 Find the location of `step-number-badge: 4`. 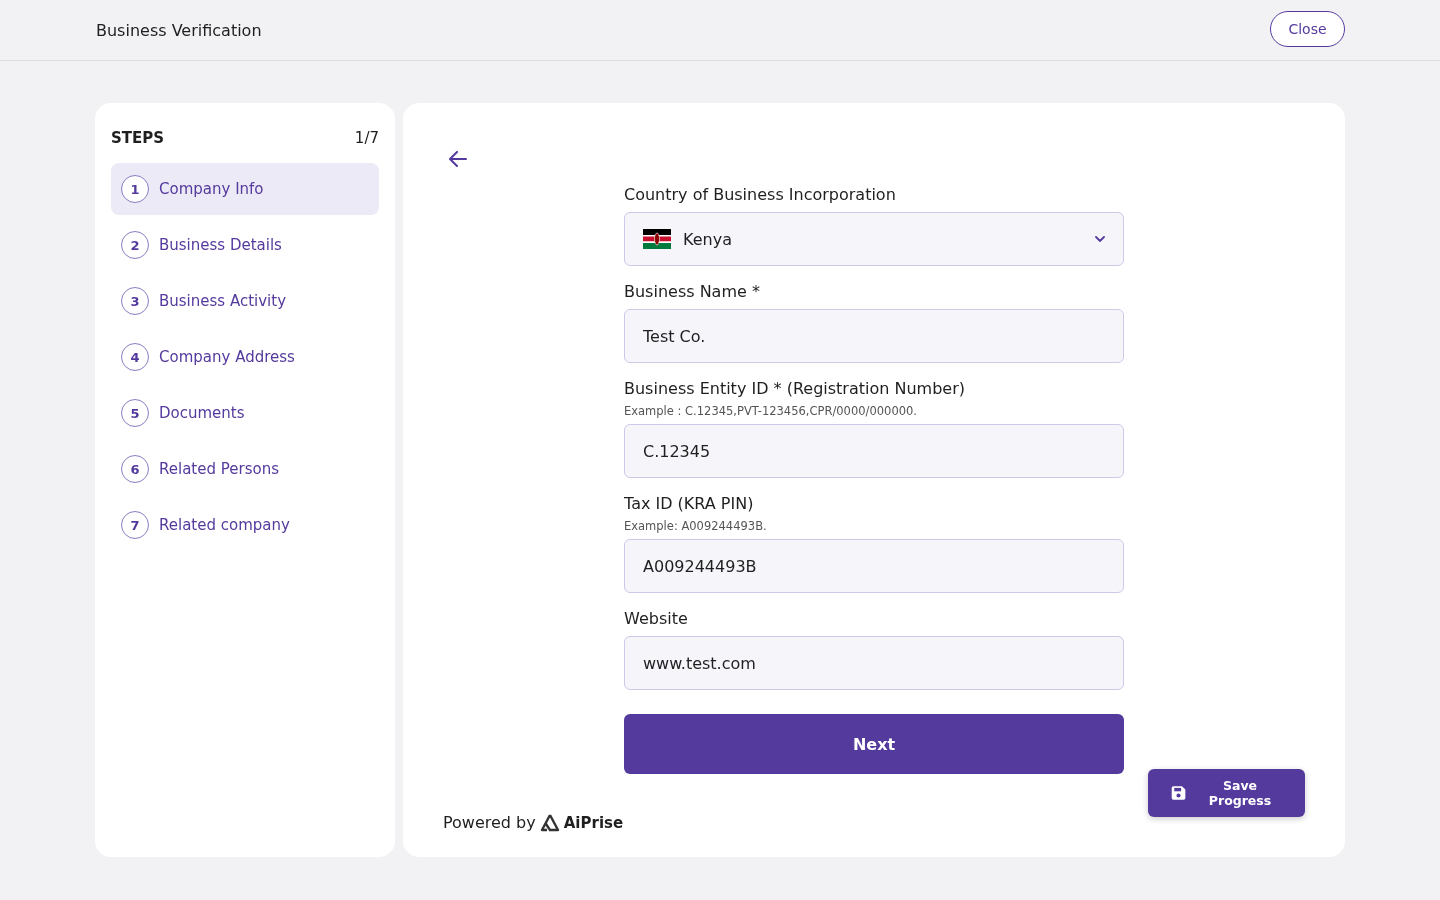

step-number-badge: 4 is located at coordinates (135, 357).